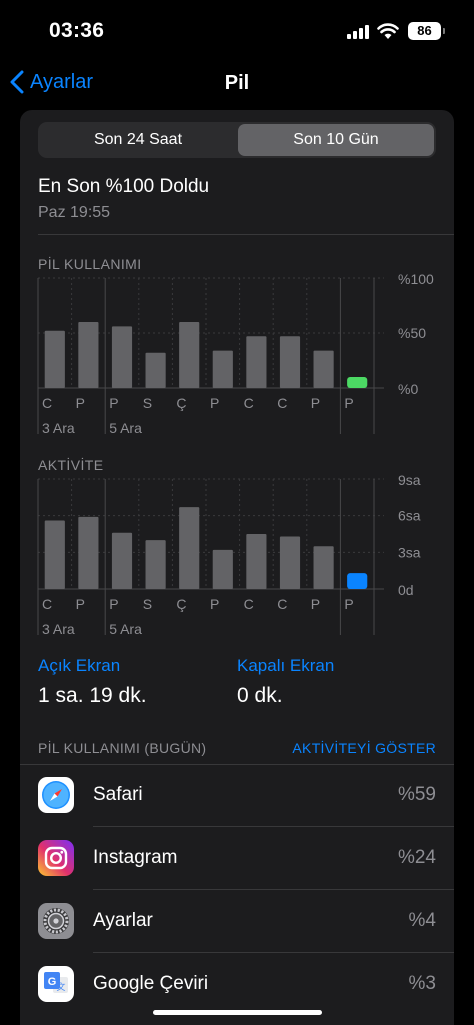  I want to click on battery-chart-week-label: 3 Ara, so click(58, 428).